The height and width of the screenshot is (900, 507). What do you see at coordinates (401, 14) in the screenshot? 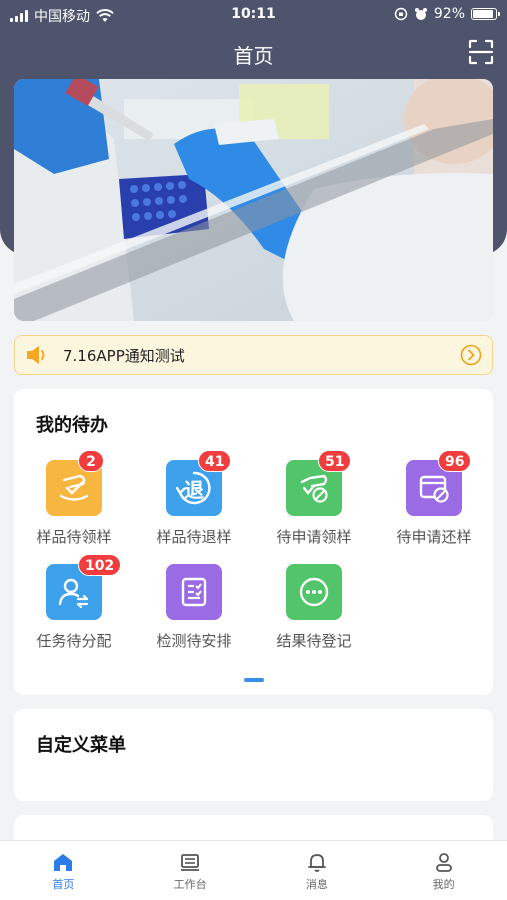
I see `orientation-lock-icon` at bounding box center [401, 14].